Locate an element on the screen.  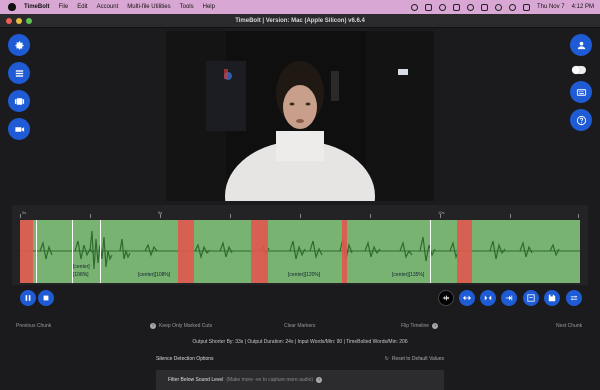
waveform-icon is located at coordinates (446, 298).